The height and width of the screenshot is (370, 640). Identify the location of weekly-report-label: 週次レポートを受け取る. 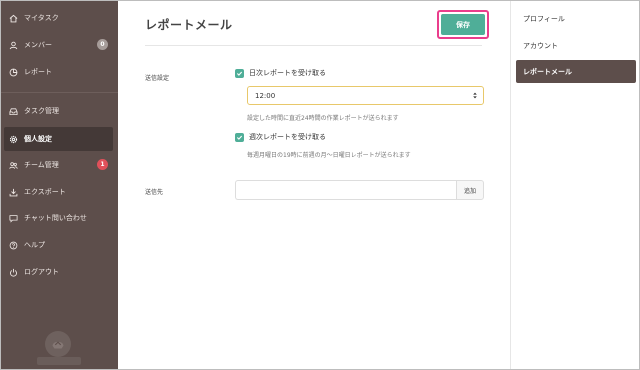
(287, 137).